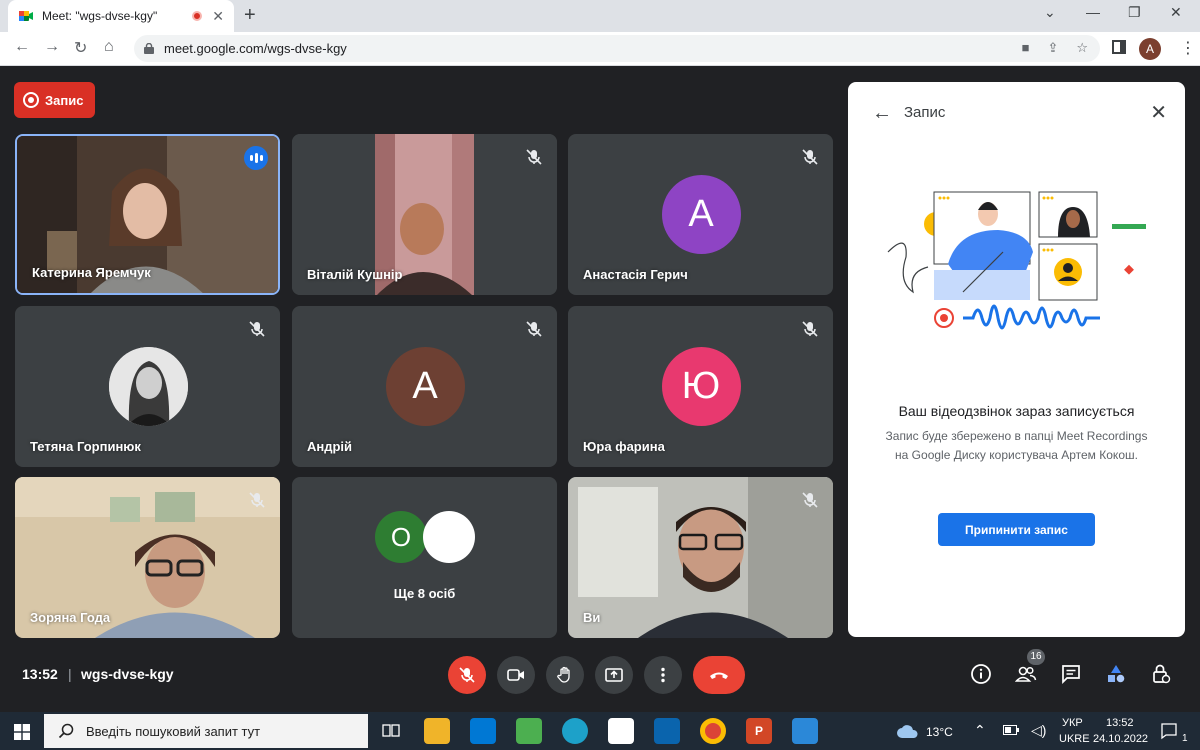 The height and width of the screenshot is (750, 1200). Describe the element at coordinates (91, 272) in the screenshot. I see `participant-name: Катерина Яремчук` at that location.